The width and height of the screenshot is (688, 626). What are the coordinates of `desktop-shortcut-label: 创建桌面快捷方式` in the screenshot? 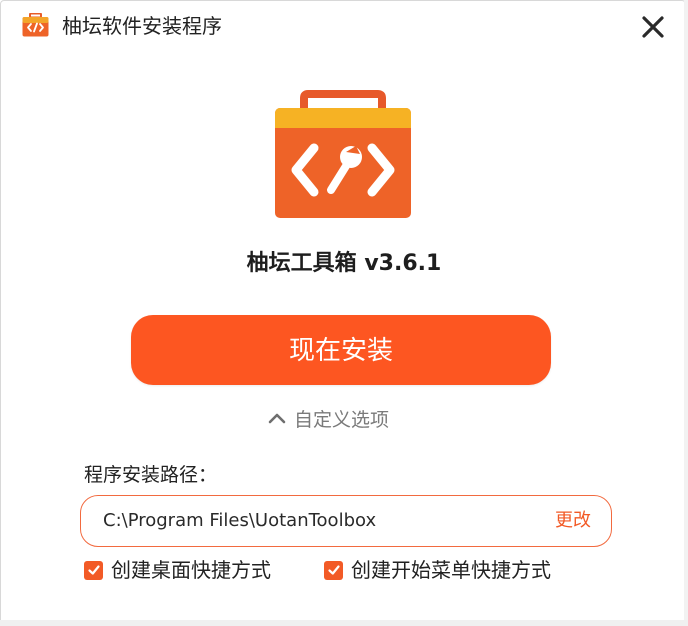 It's located at (191, 570).